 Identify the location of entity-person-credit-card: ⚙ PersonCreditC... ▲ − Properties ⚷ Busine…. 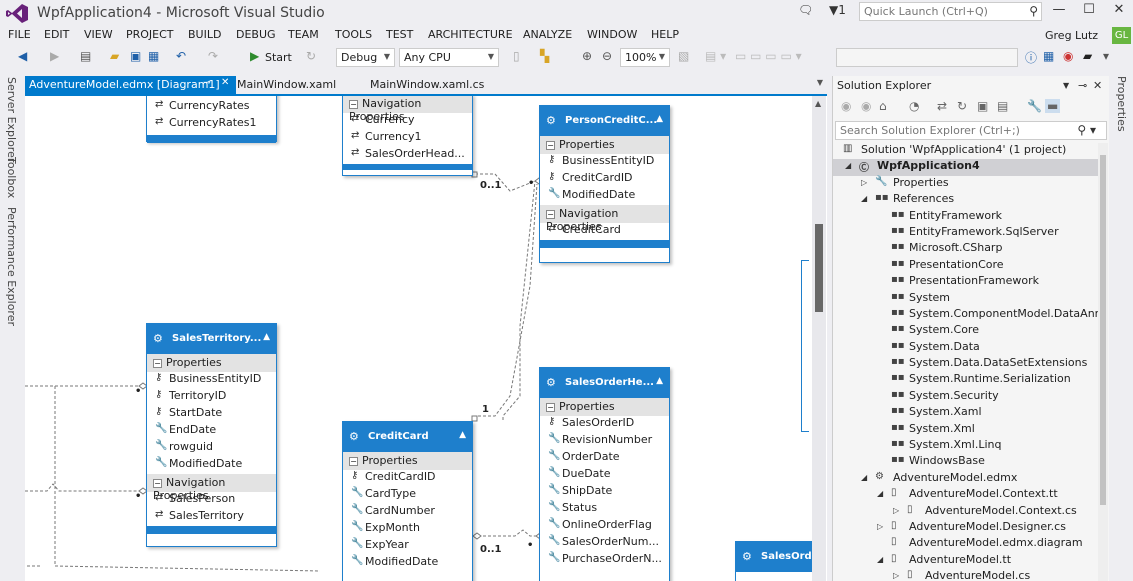
(604, 184).